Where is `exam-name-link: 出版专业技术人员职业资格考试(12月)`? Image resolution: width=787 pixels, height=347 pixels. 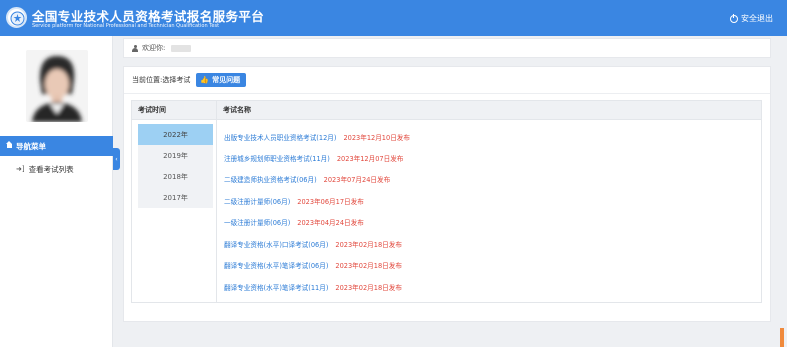 exam-name-link: 出版专业技术人员职业资格考试(12月) is located at coordinates (280, 137).